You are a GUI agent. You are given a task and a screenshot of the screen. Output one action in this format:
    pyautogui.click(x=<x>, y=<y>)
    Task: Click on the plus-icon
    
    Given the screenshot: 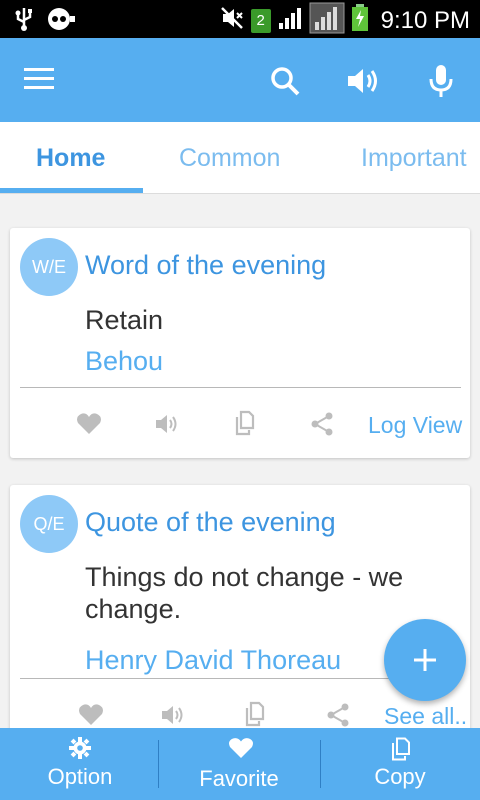 What is the action you would take?
    pyautogui.click(x=425, y=660)
    